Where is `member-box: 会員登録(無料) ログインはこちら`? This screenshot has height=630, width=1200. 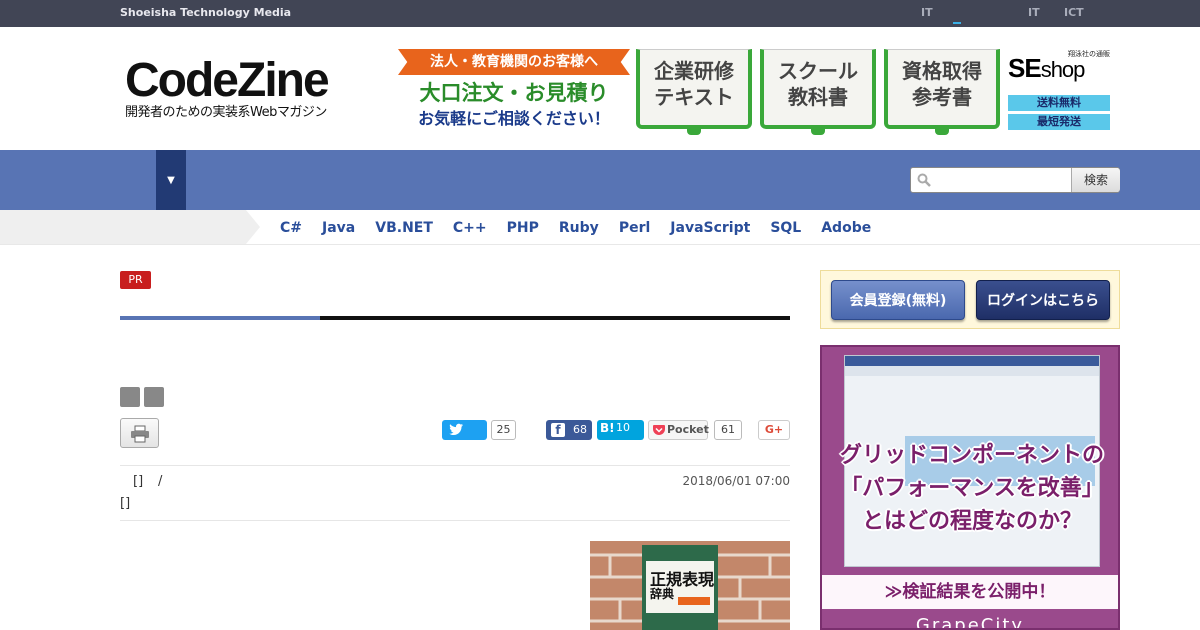 member-box: 会員登録(無料) ログインはこちら is located at coordinates (970, 299).